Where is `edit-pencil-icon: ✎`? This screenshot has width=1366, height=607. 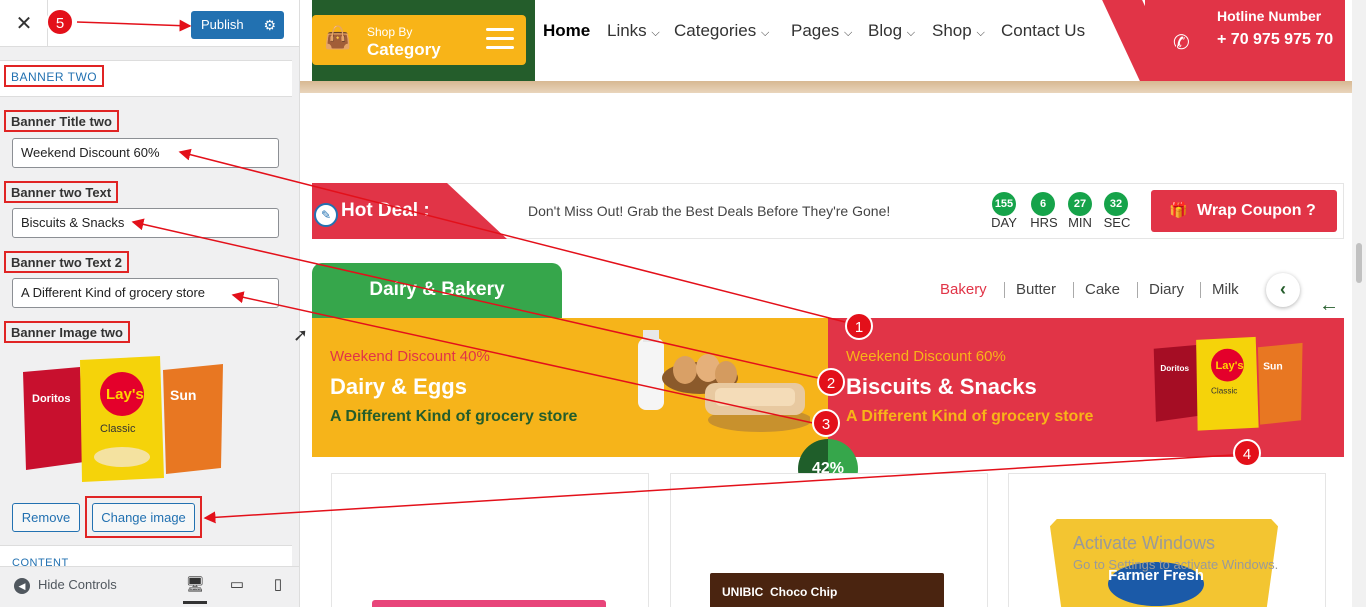 edit-pencil-icon: ✎ is located at coordinates (326, 215).